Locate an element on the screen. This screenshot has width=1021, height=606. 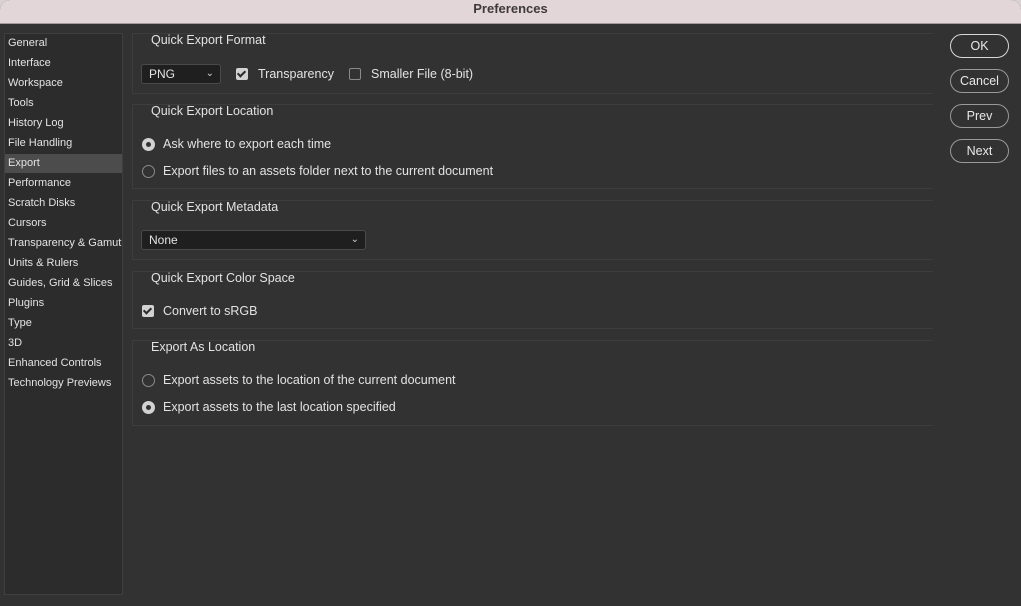
transparency-label: Transparency is located at coordinates (296, 74).